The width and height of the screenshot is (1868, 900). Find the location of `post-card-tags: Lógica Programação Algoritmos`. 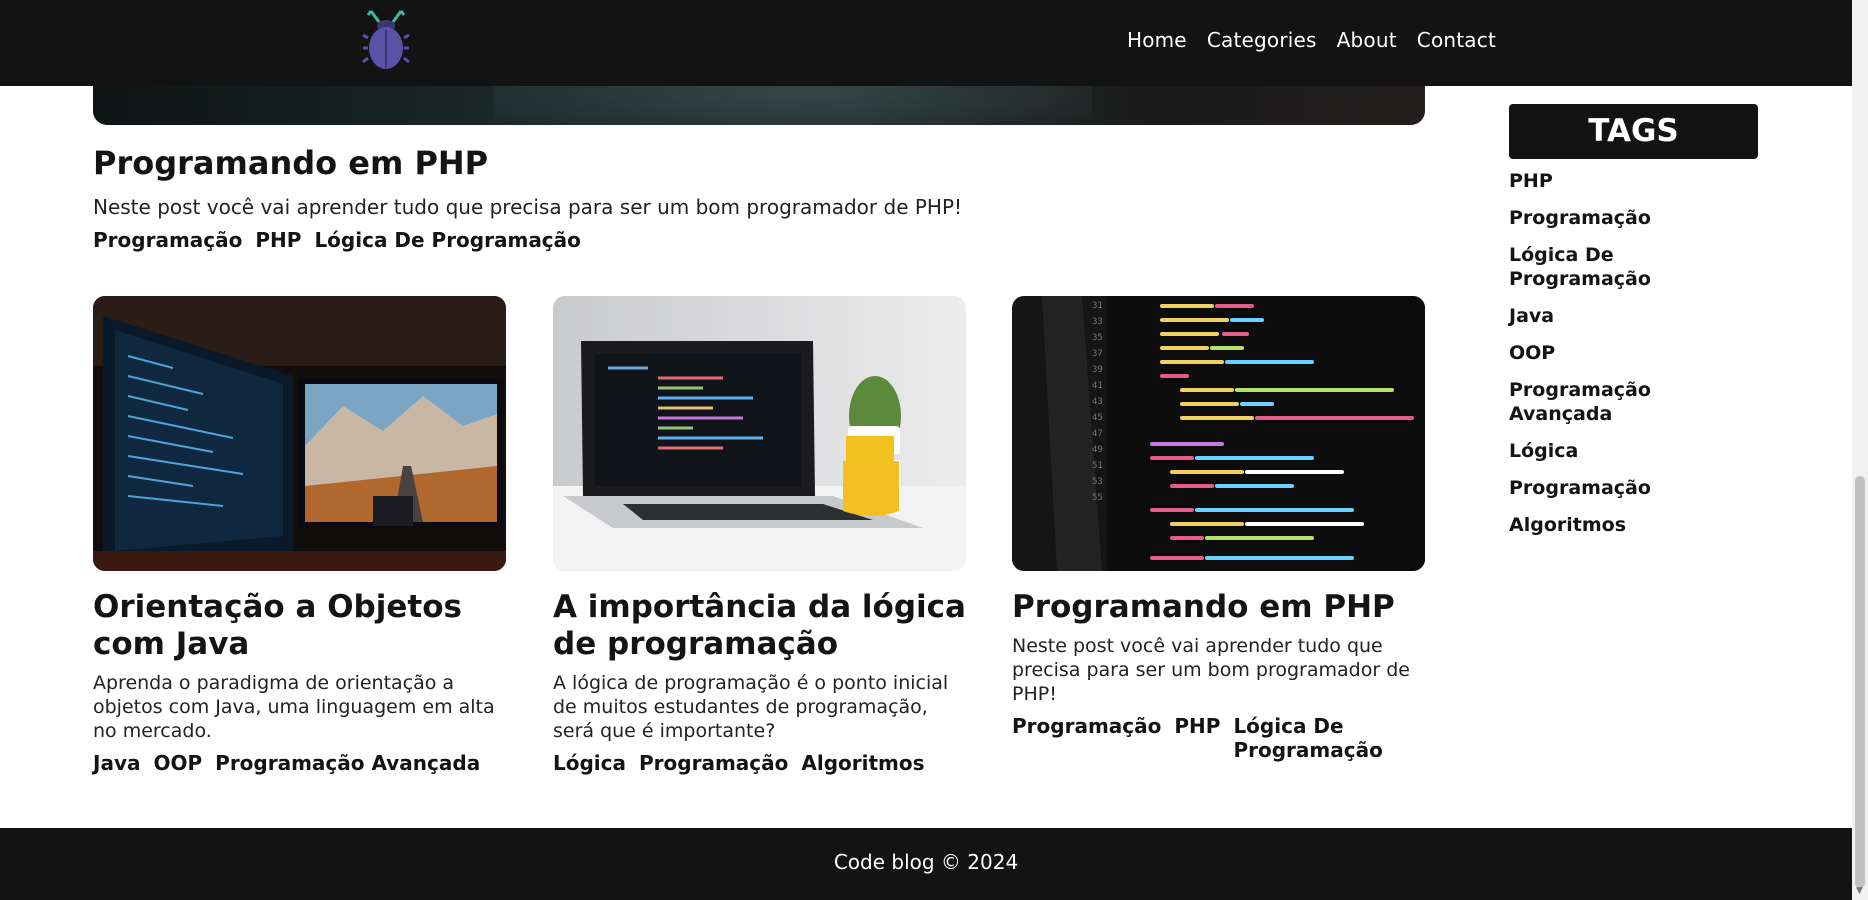

post-card-tags: Lógica Programação Algoritmos is located at coordinates (759, 763).